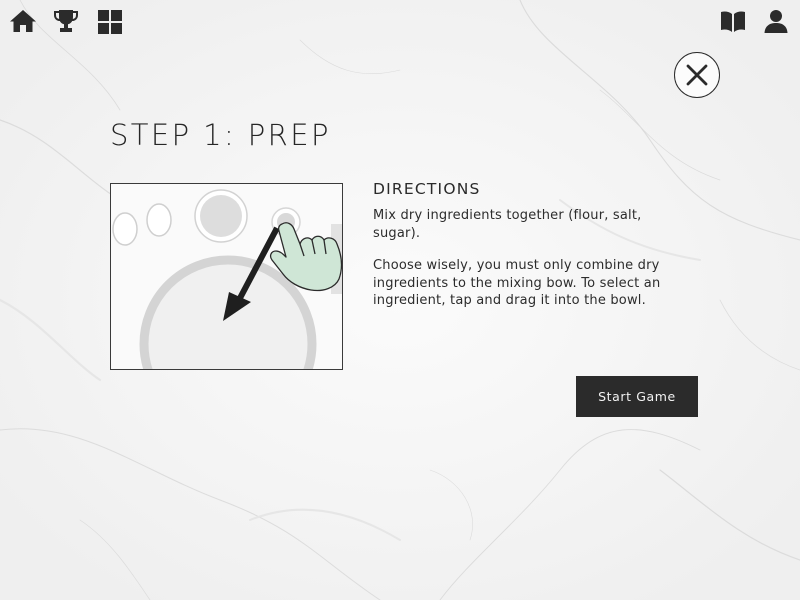 The width and height of the screenshot is (800, 600). What do you see at coordinates (220, 135) in the screenshot?
I see `step-title: STEP 1: PREP` at bounding box center [220, 135].